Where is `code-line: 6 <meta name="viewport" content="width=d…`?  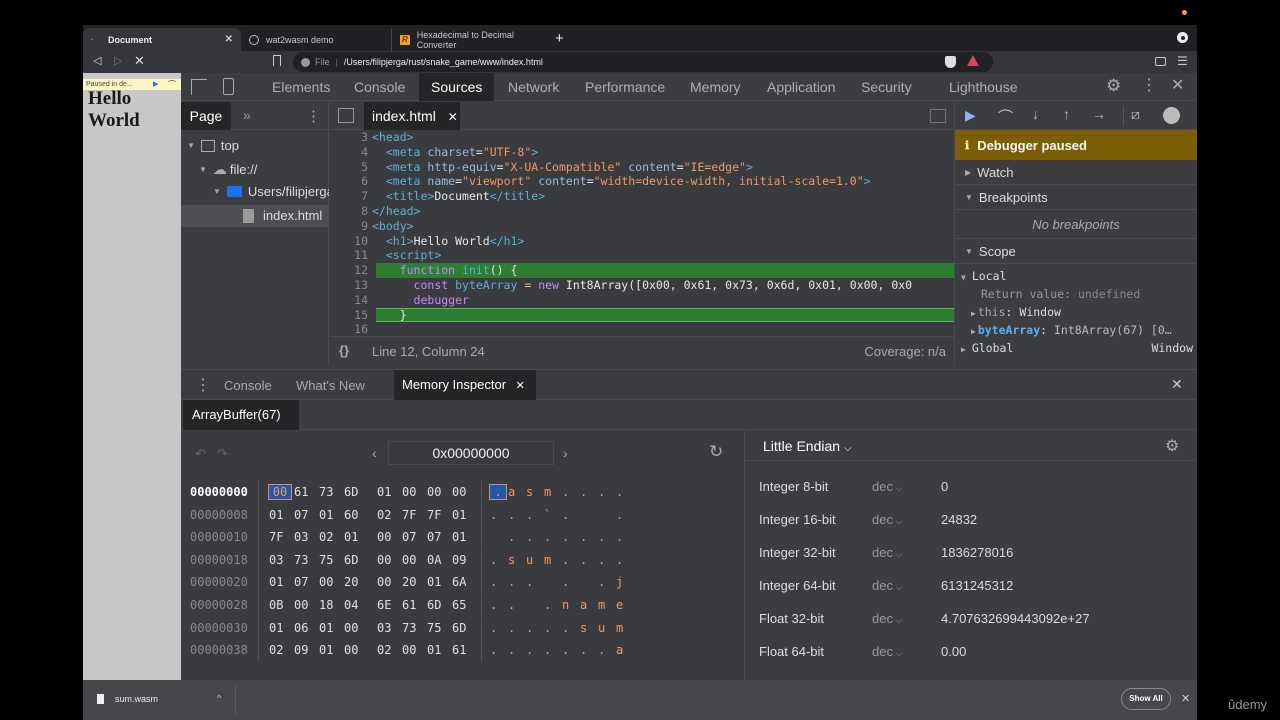
code-line: 6 <meta name="viewport" content="width=d… is located at coordinates (642, 181).